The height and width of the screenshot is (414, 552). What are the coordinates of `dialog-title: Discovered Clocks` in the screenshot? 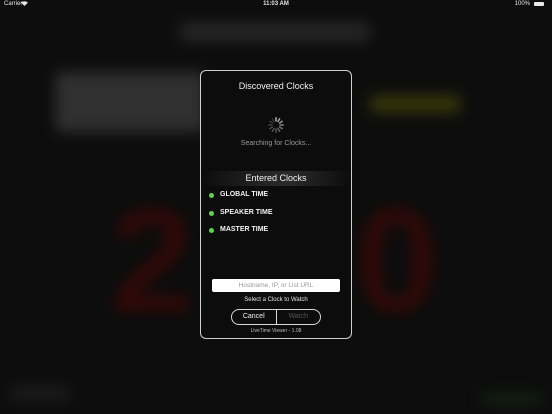 It's located at (276, 86).